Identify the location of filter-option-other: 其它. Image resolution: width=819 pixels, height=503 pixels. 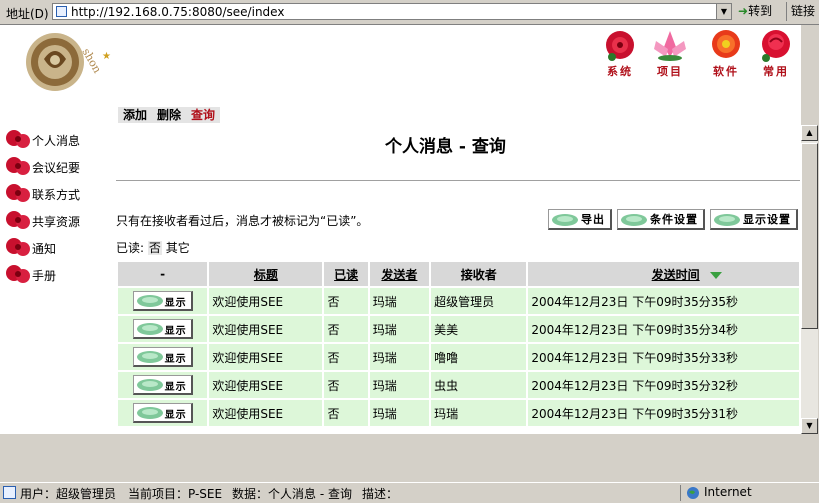
(178, 248).